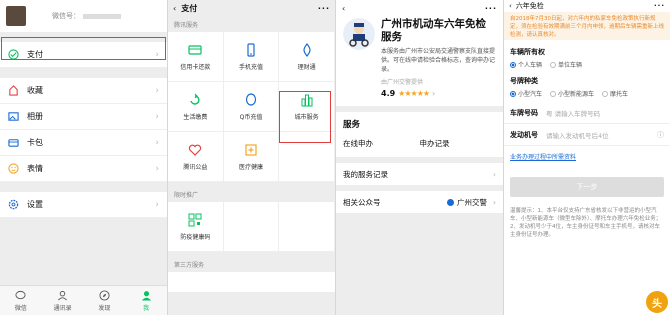  I want to click on menu-label: 表情, so click(35, 168).